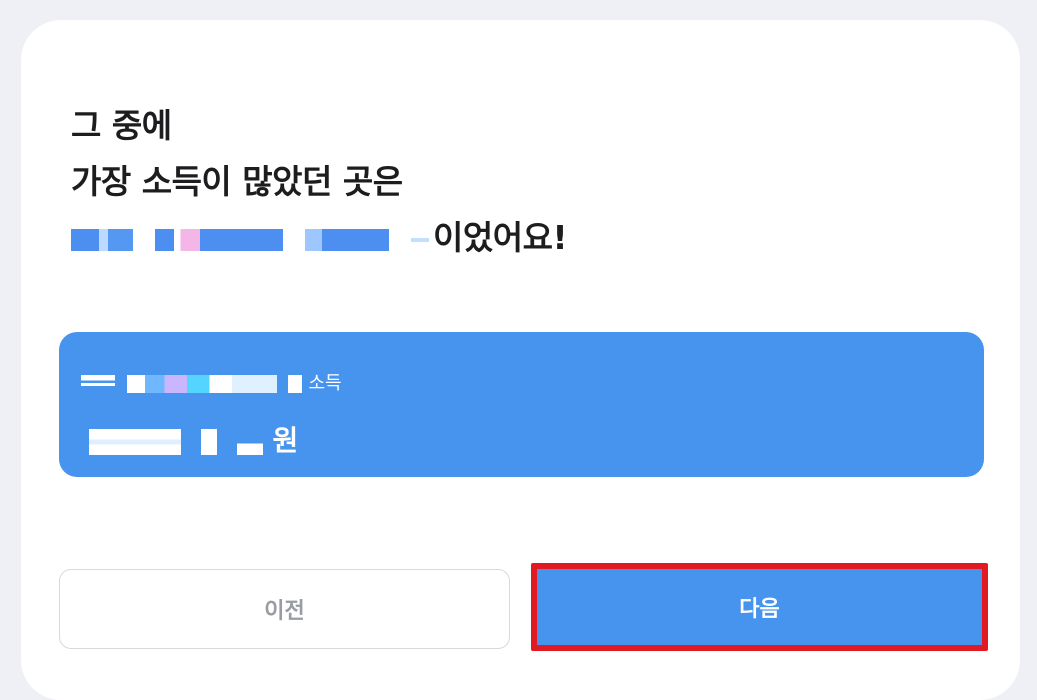 This screenshot has width=1037, height=700. Describe the element at coordinates (193, 439) in the screenshot. I see `income-amount: 원` at that location.